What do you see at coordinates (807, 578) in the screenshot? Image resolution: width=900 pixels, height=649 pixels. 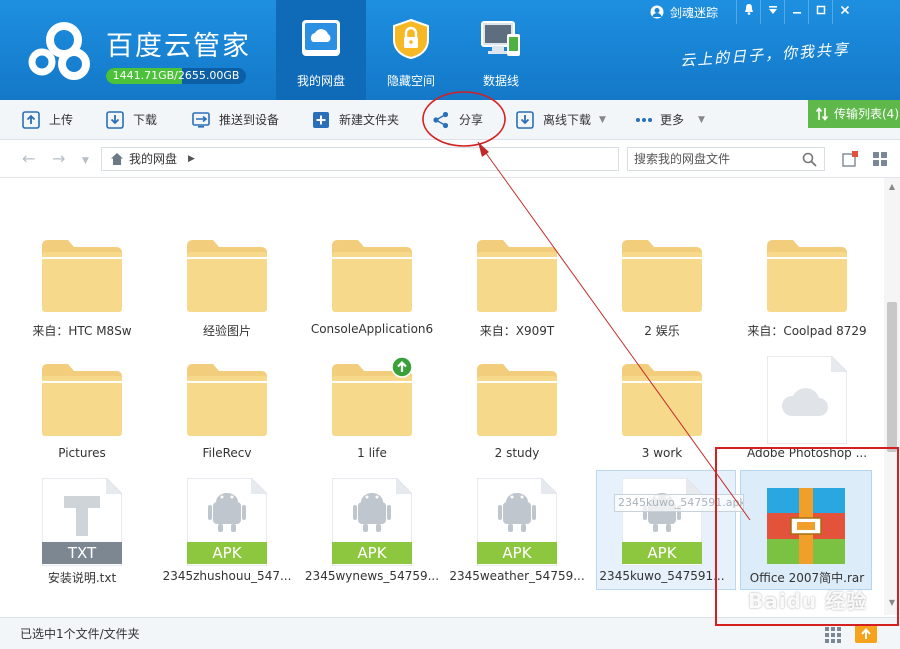 I see `item-name: Office 2007简中.rar` at bounding box center [807, 578].